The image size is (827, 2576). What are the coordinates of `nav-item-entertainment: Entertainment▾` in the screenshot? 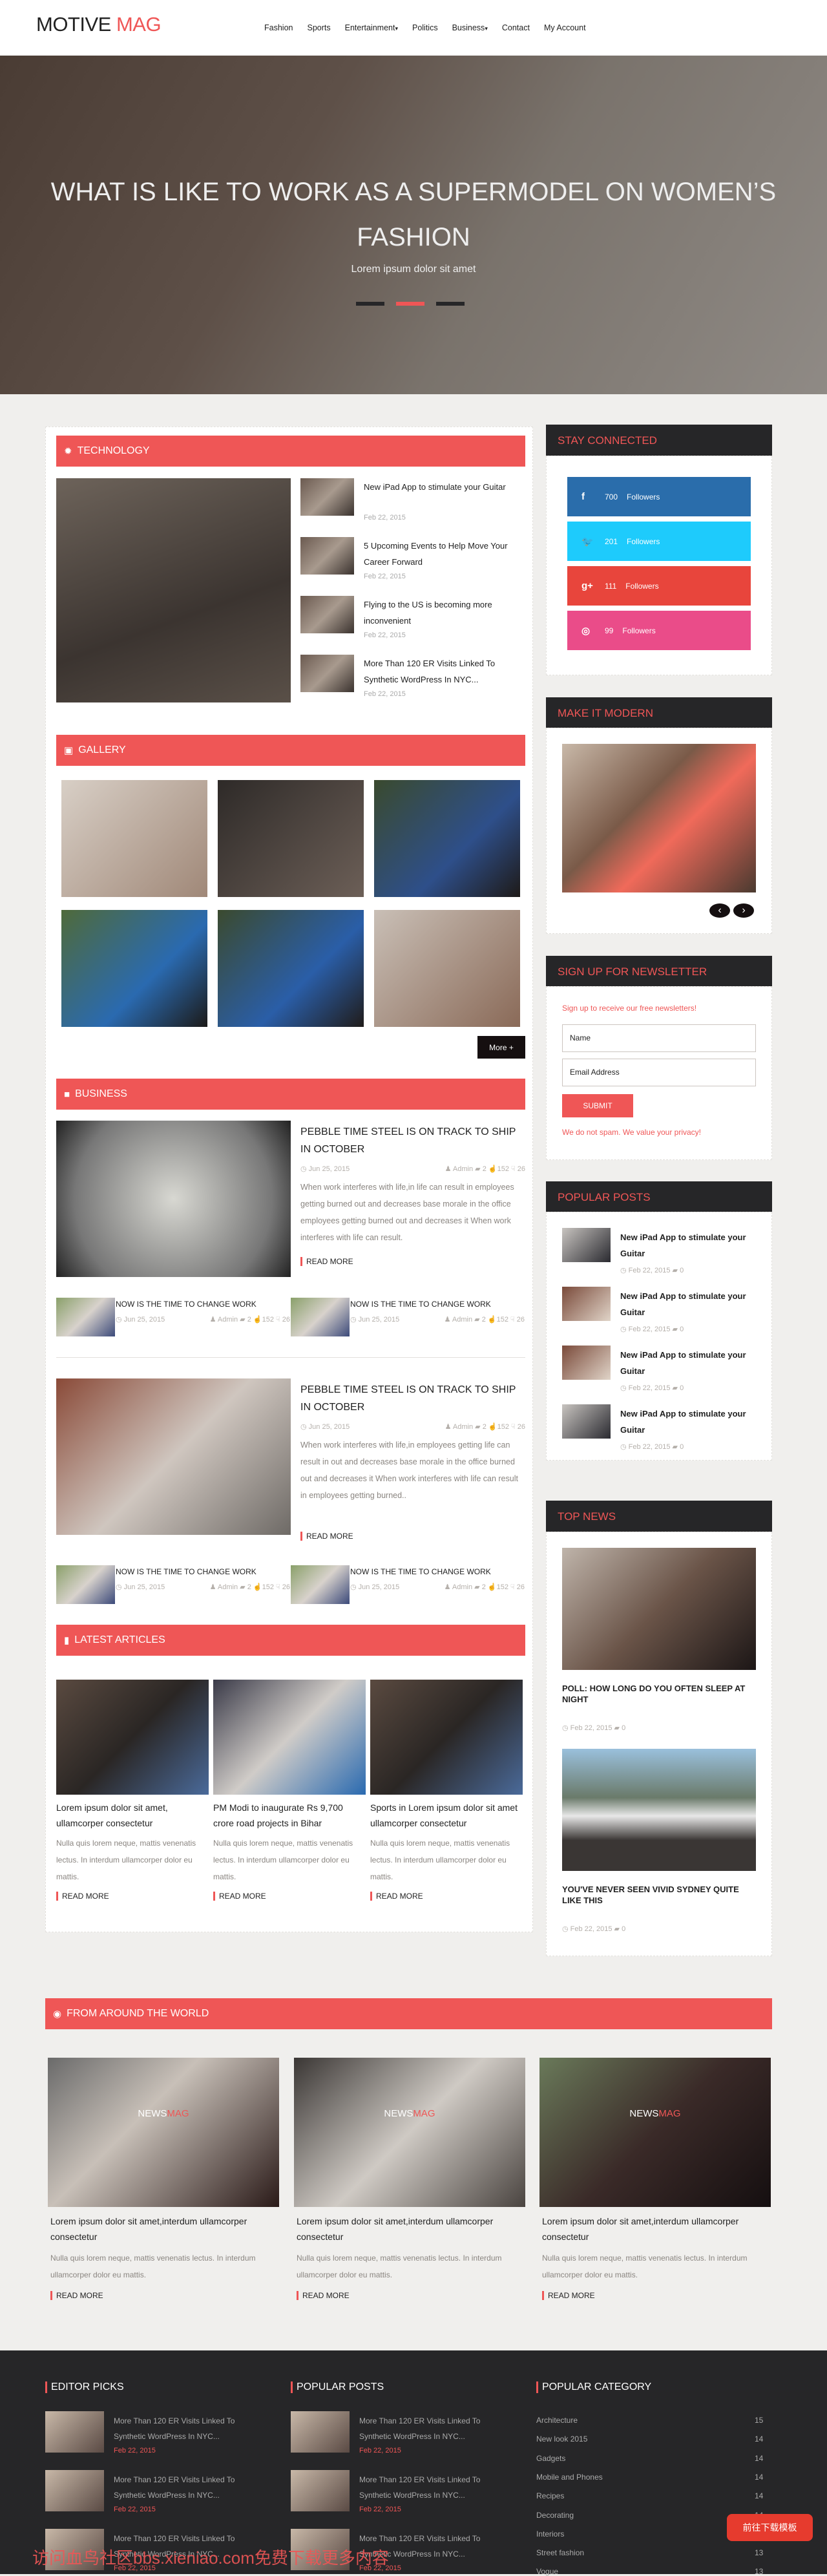 It's located at (371, 27).